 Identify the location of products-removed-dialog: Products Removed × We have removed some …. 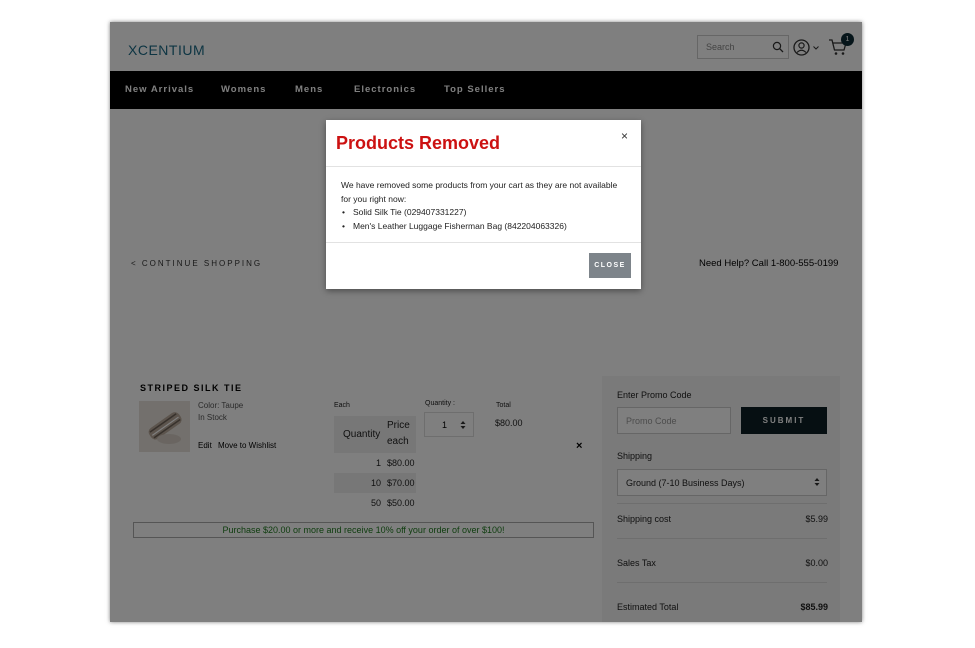
(483, 204).